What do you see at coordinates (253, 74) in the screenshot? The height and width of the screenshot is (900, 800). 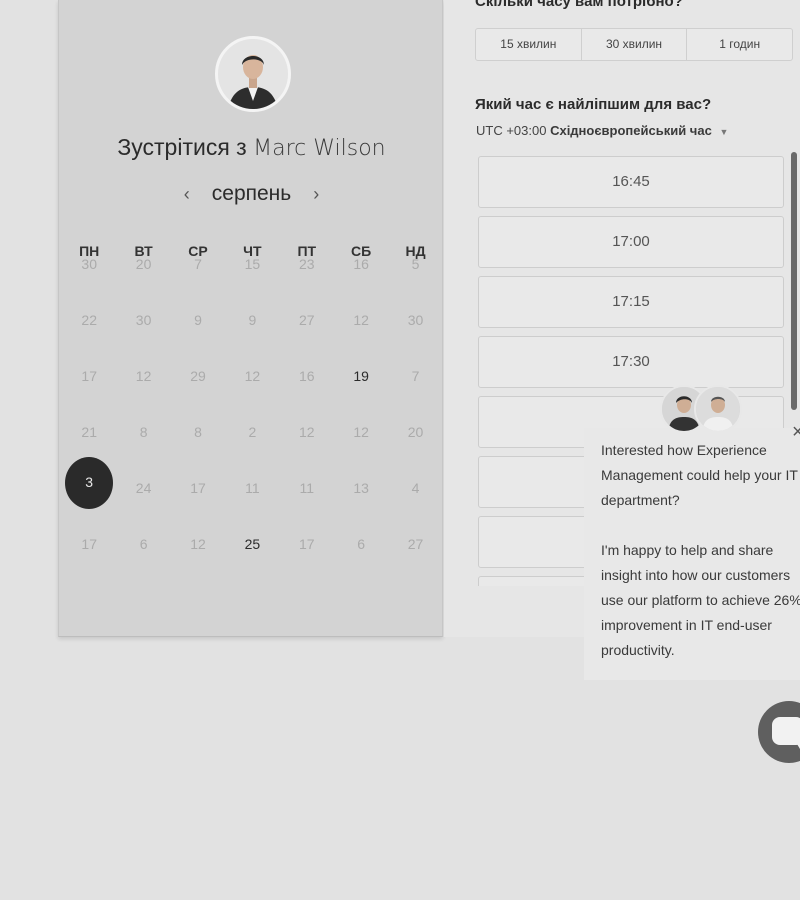 I see `host-portrait-icon` at bounding box center [253, 74].